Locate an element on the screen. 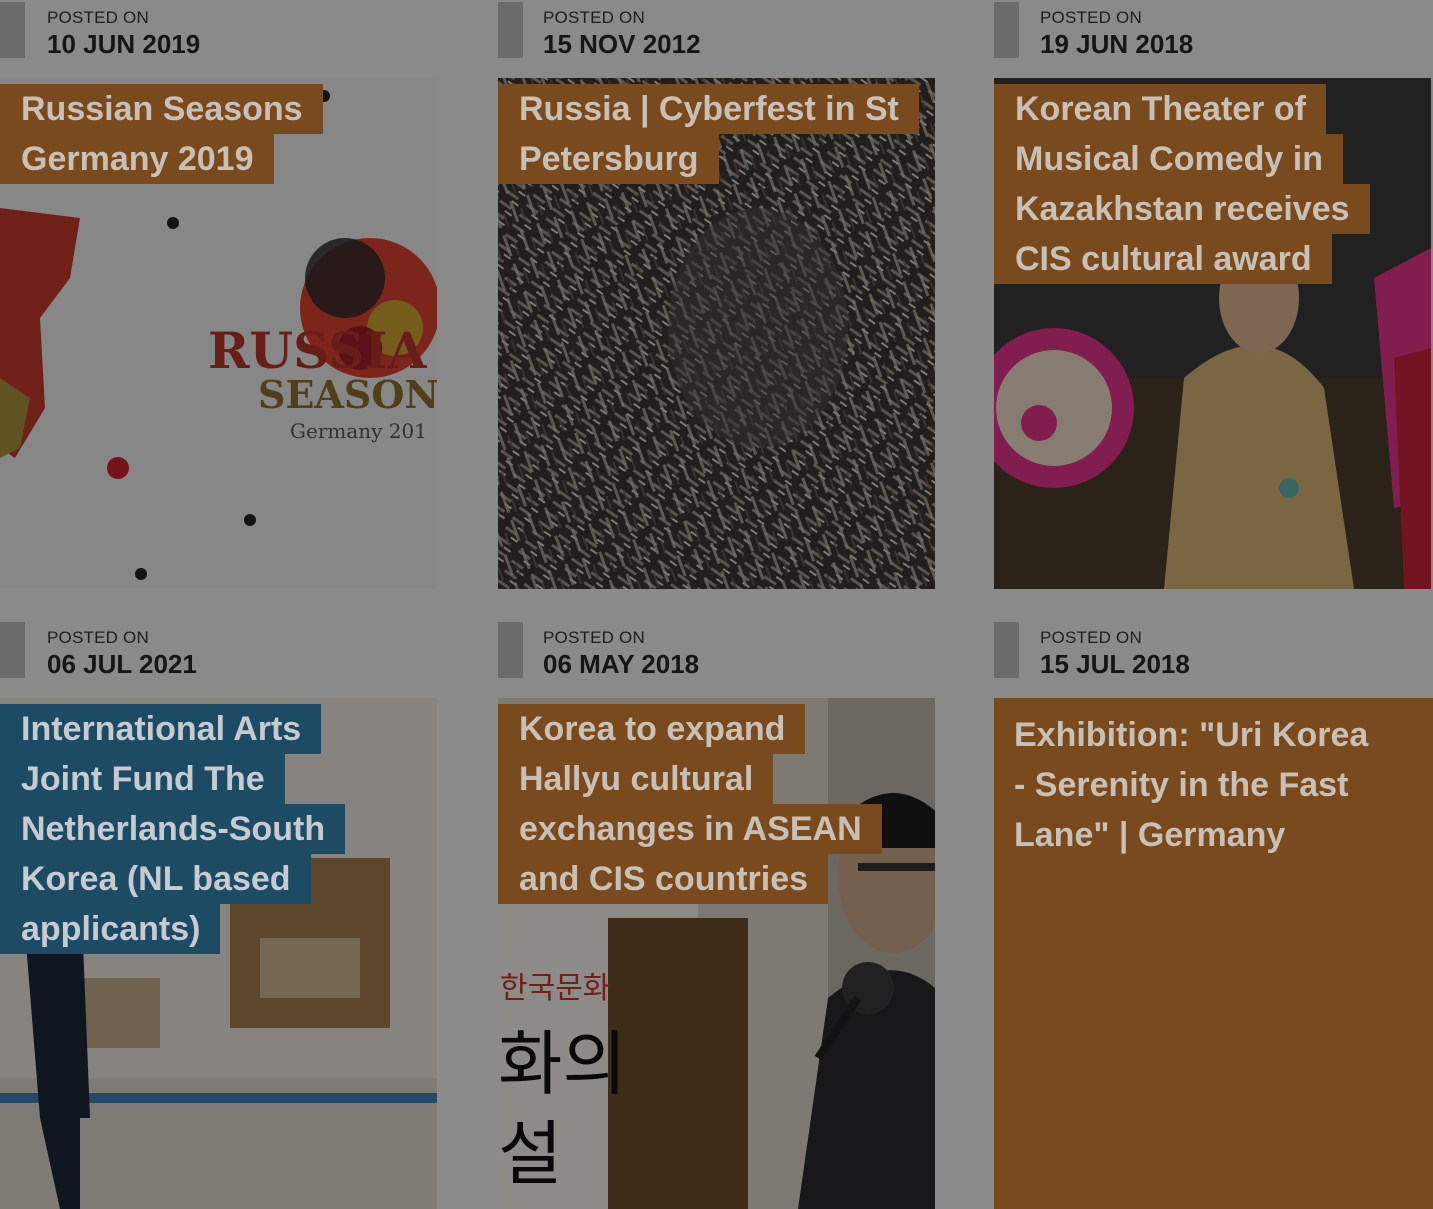 This screenshot has height=1209, width=1433. post-date: 15 NOV 2012 is located at coordinates (622, 44).